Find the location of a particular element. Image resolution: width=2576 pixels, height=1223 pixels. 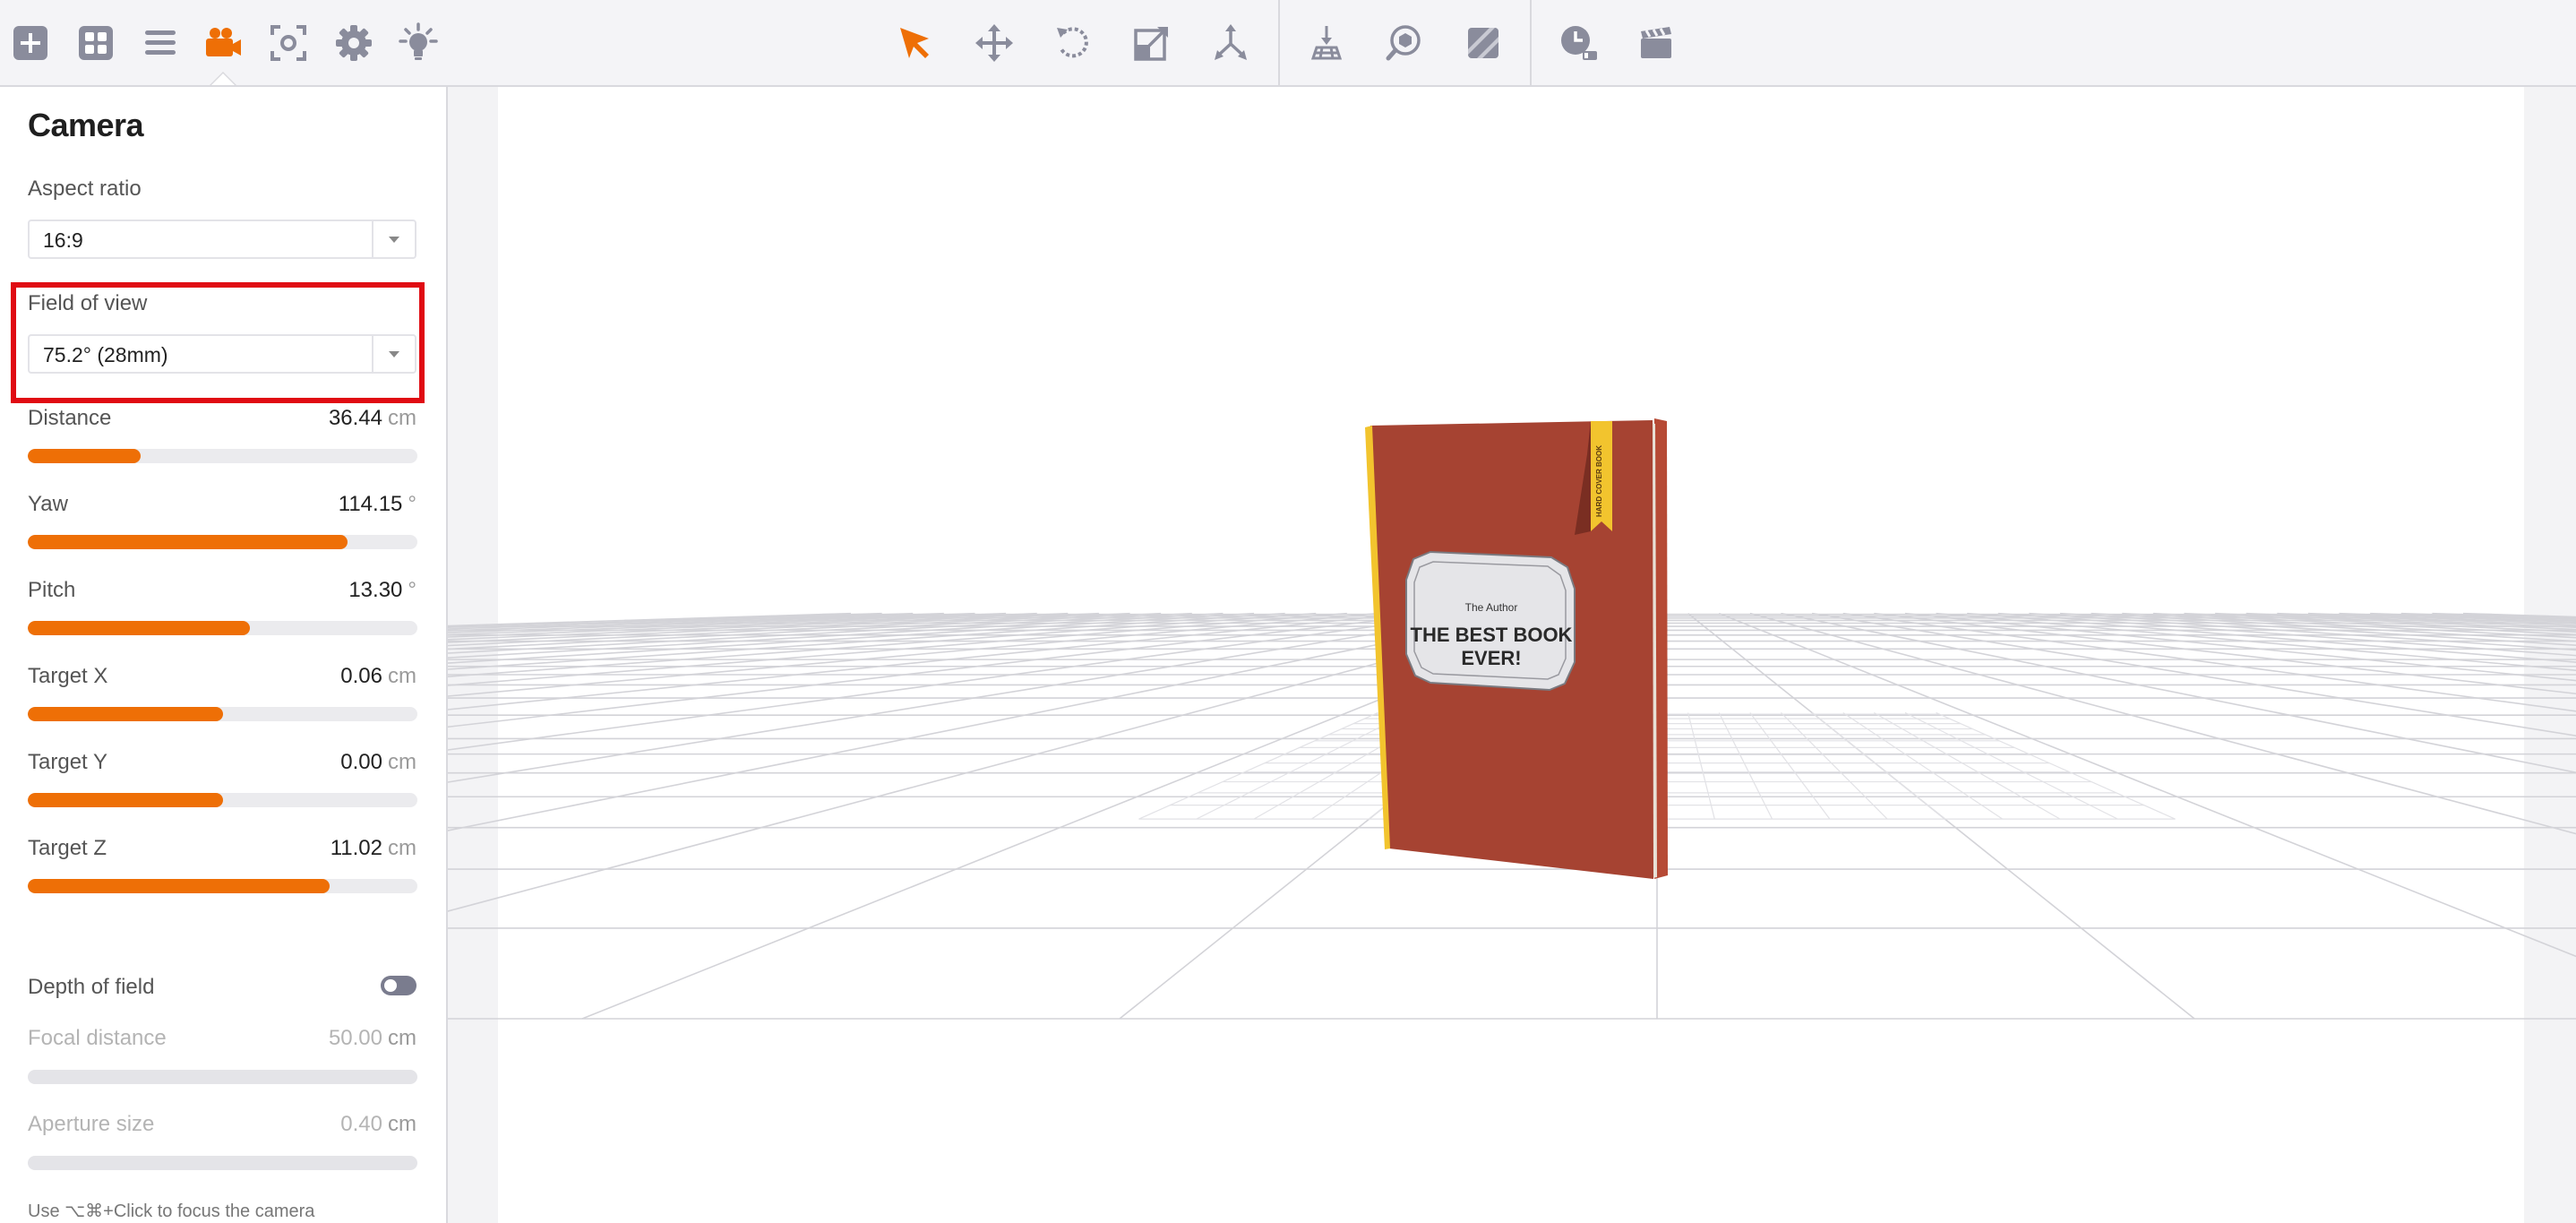

distance-value: 36.44 cm is located at coordinates (372, 418).